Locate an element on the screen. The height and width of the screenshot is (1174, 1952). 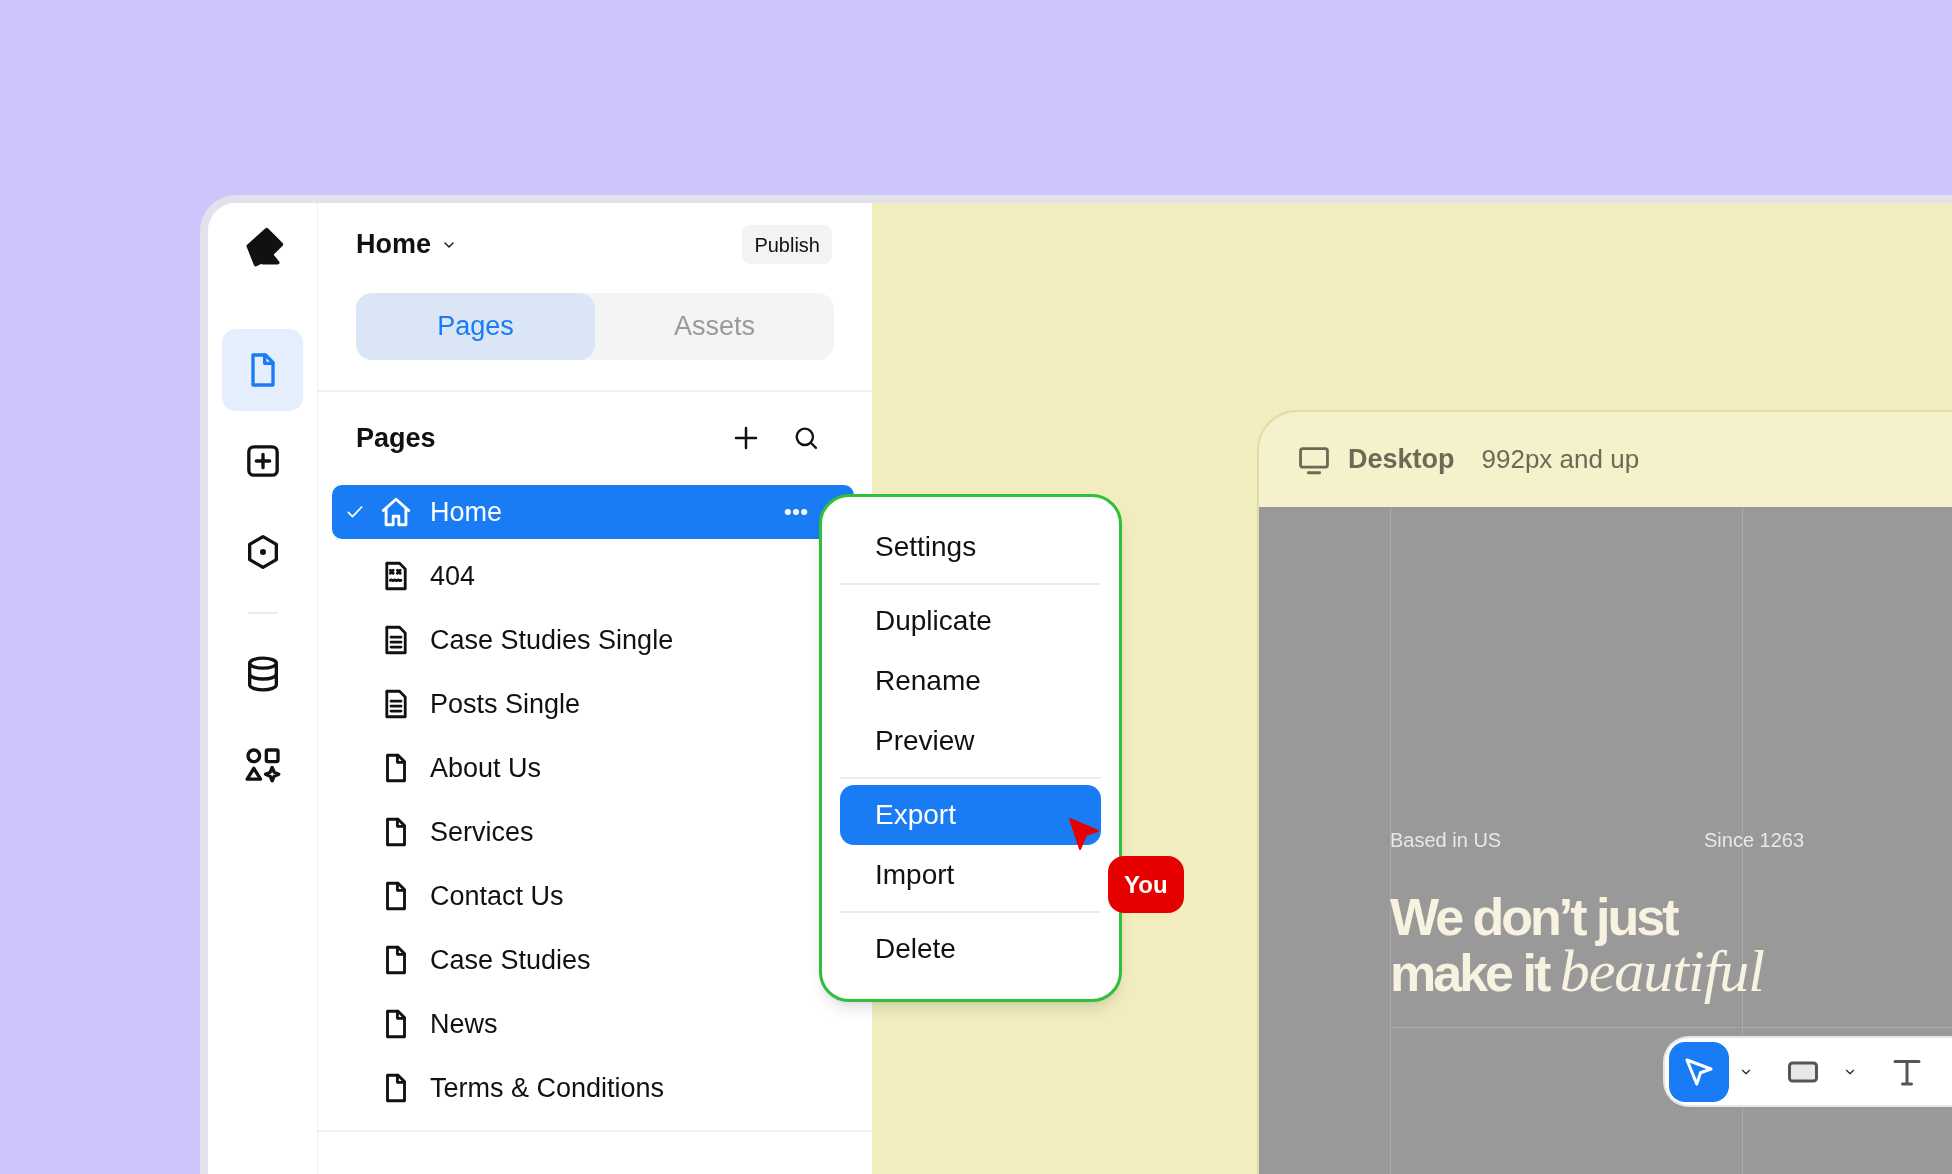
location-label: Based in US is located at coordinates (1446, 838).